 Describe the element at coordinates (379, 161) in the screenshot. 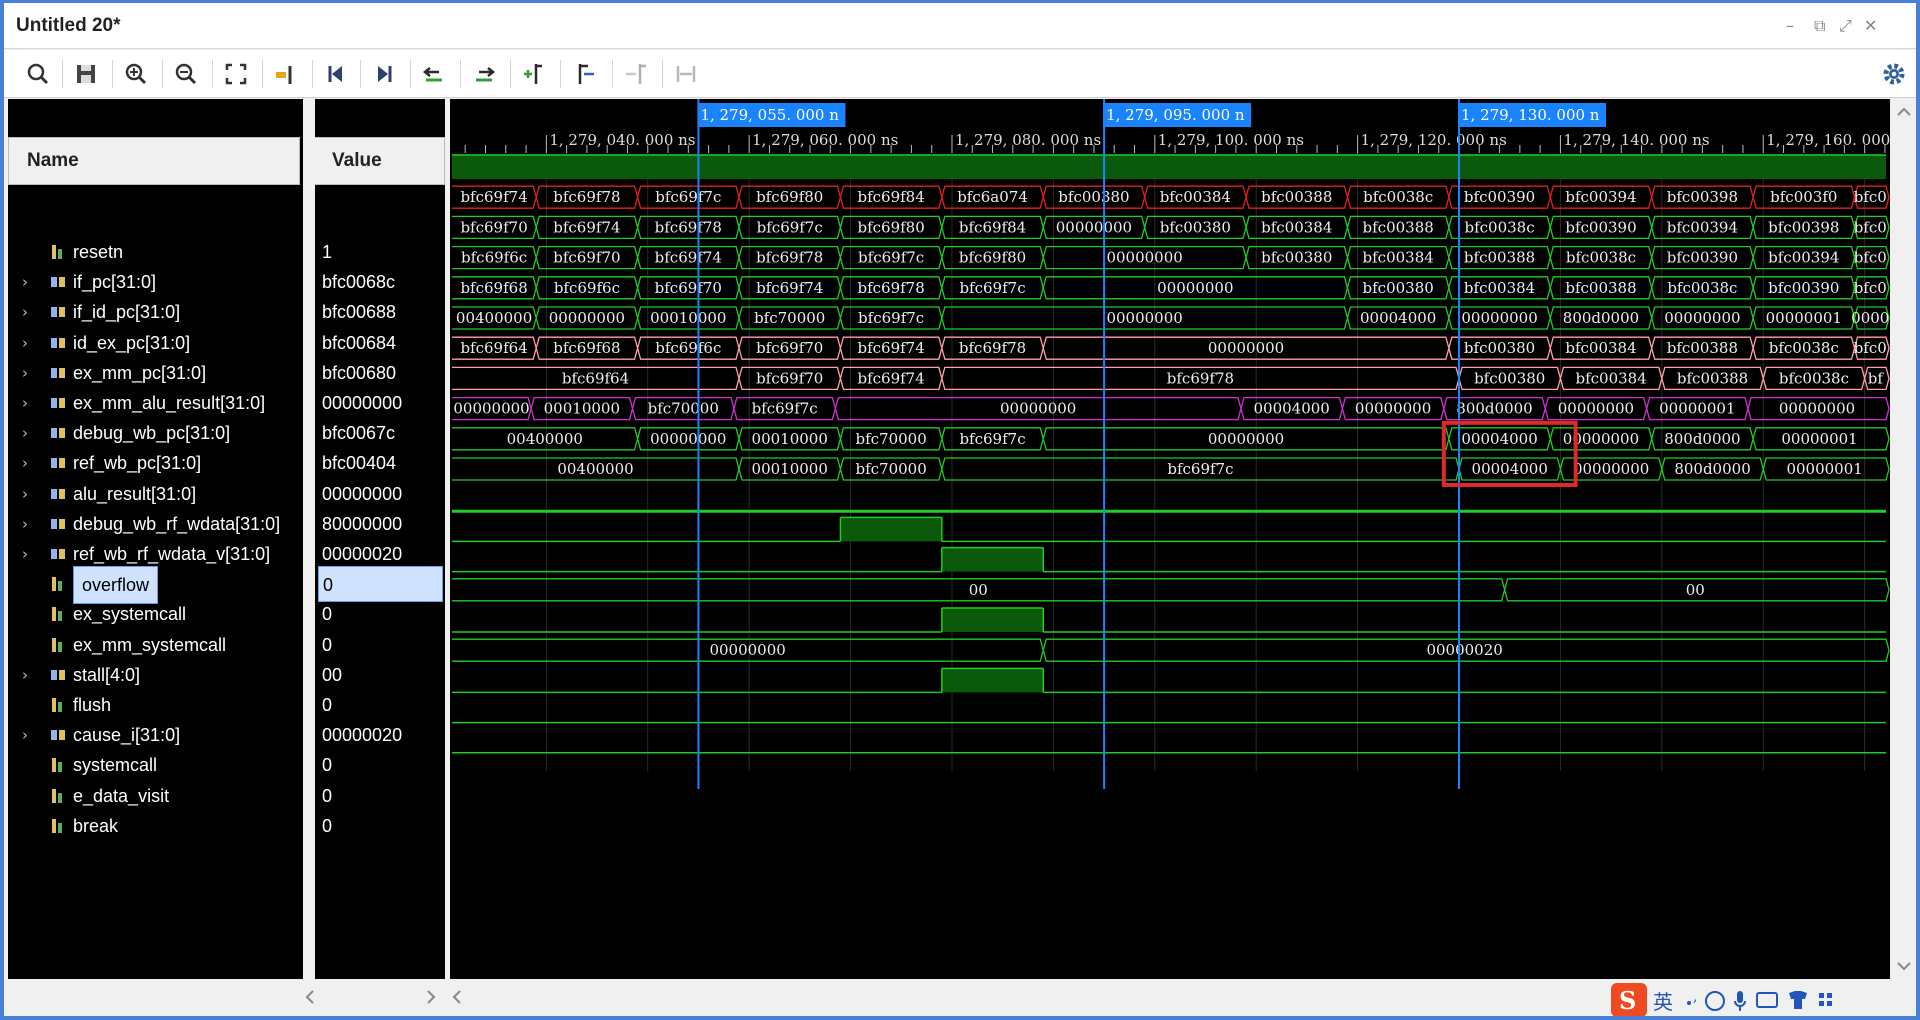

I see `value-column-header: Value` at that location.